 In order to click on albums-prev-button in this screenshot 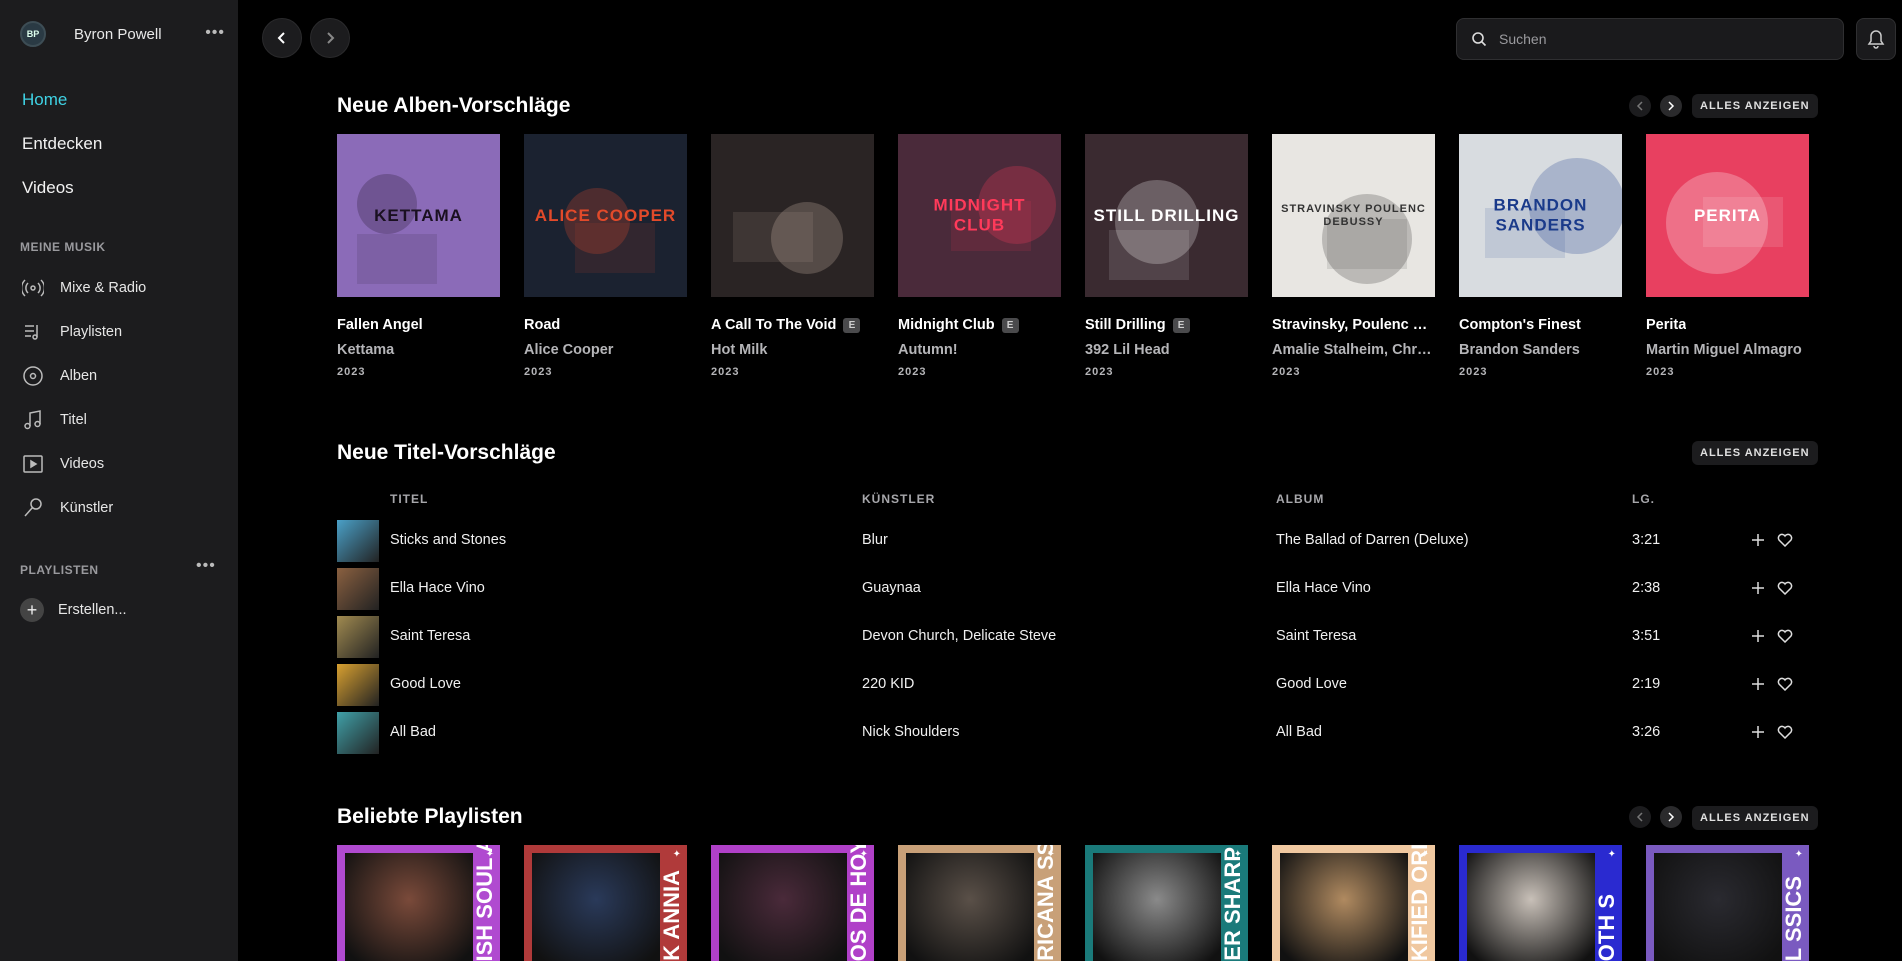, I will do `click(1640, 106)`.